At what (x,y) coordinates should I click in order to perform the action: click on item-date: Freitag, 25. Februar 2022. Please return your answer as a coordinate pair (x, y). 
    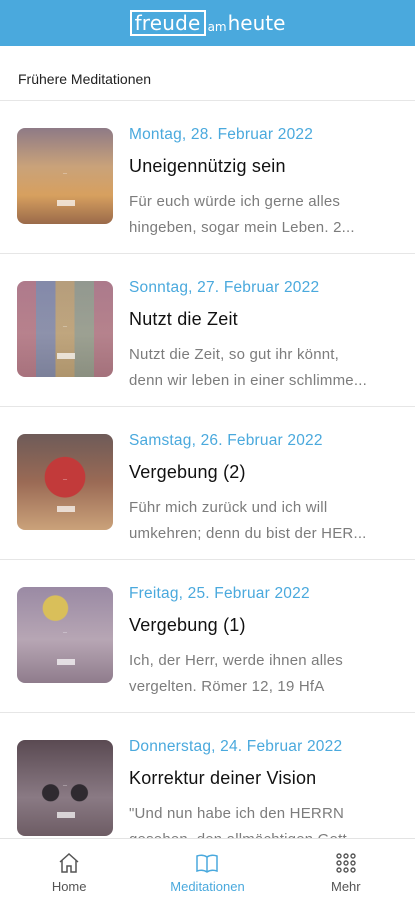
    Looking at the image, I should click on (219, 593).